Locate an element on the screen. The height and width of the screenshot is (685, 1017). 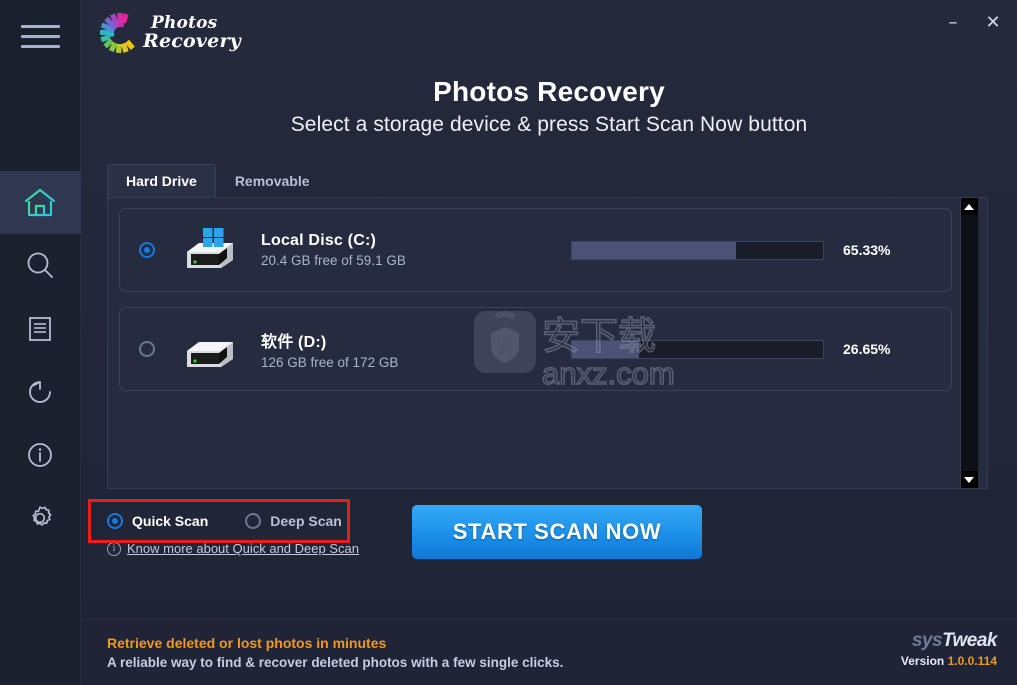
chevron-down-icon is located at coordinates (969, 479).